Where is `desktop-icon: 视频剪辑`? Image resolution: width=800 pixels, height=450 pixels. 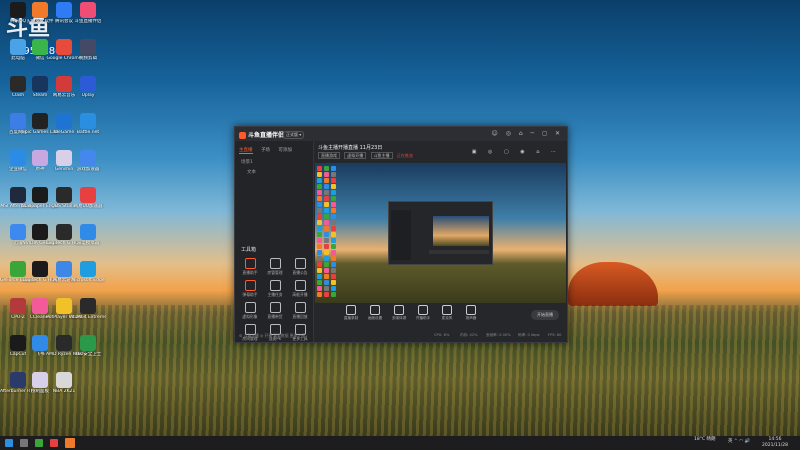 desktop-icon: 视频剪辑 is located at coordinates (88, 58).